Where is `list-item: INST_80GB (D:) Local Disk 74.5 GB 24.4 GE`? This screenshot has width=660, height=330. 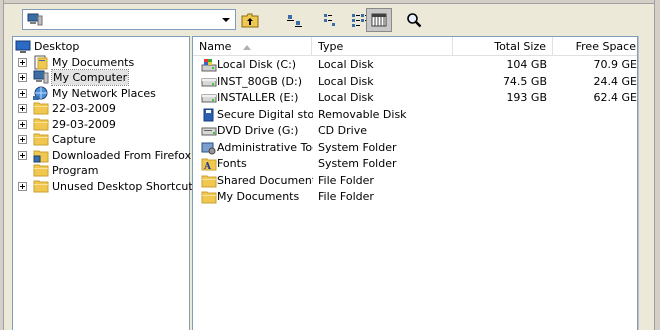
list-item: INST_80GB (D:) Local Disk 74.5 GB 24.4 GE is located at coordinates (415, 82).